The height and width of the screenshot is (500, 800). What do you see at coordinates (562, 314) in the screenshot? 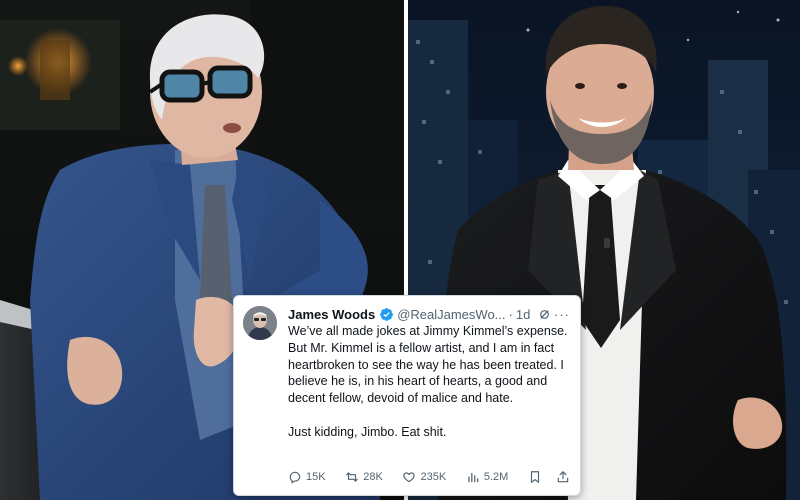
I see `more-icon: ···` at bounding box center [562, 314].